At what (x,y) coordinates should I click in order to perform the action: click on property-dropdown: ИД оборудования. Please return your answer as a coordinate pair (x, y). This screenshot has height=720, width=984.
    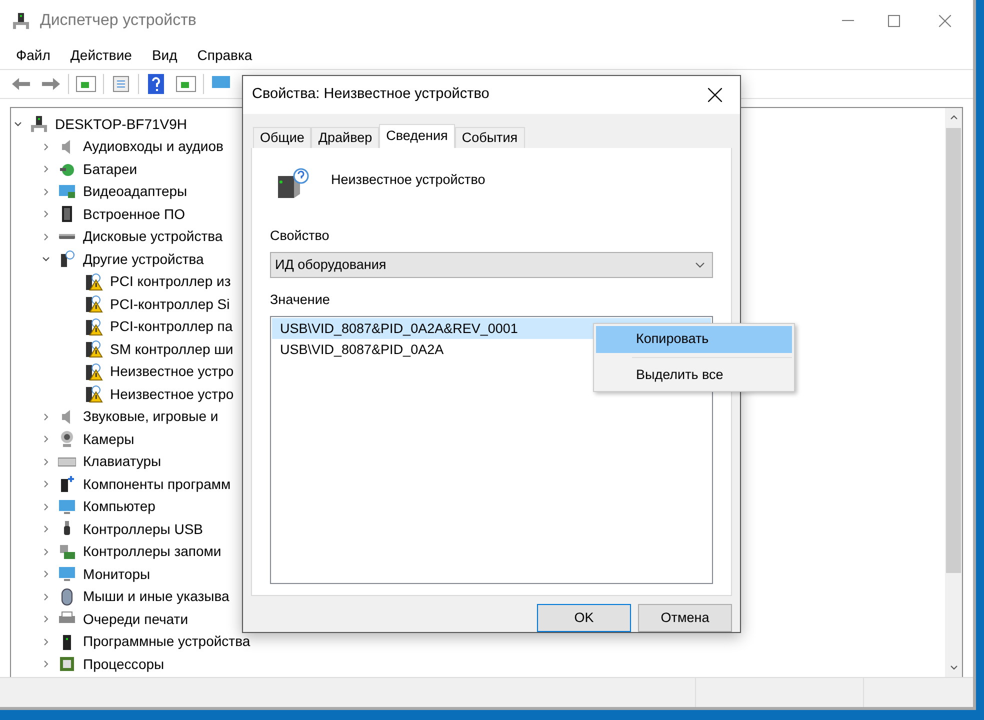
    Looking at the image, I should click on (491, 265).